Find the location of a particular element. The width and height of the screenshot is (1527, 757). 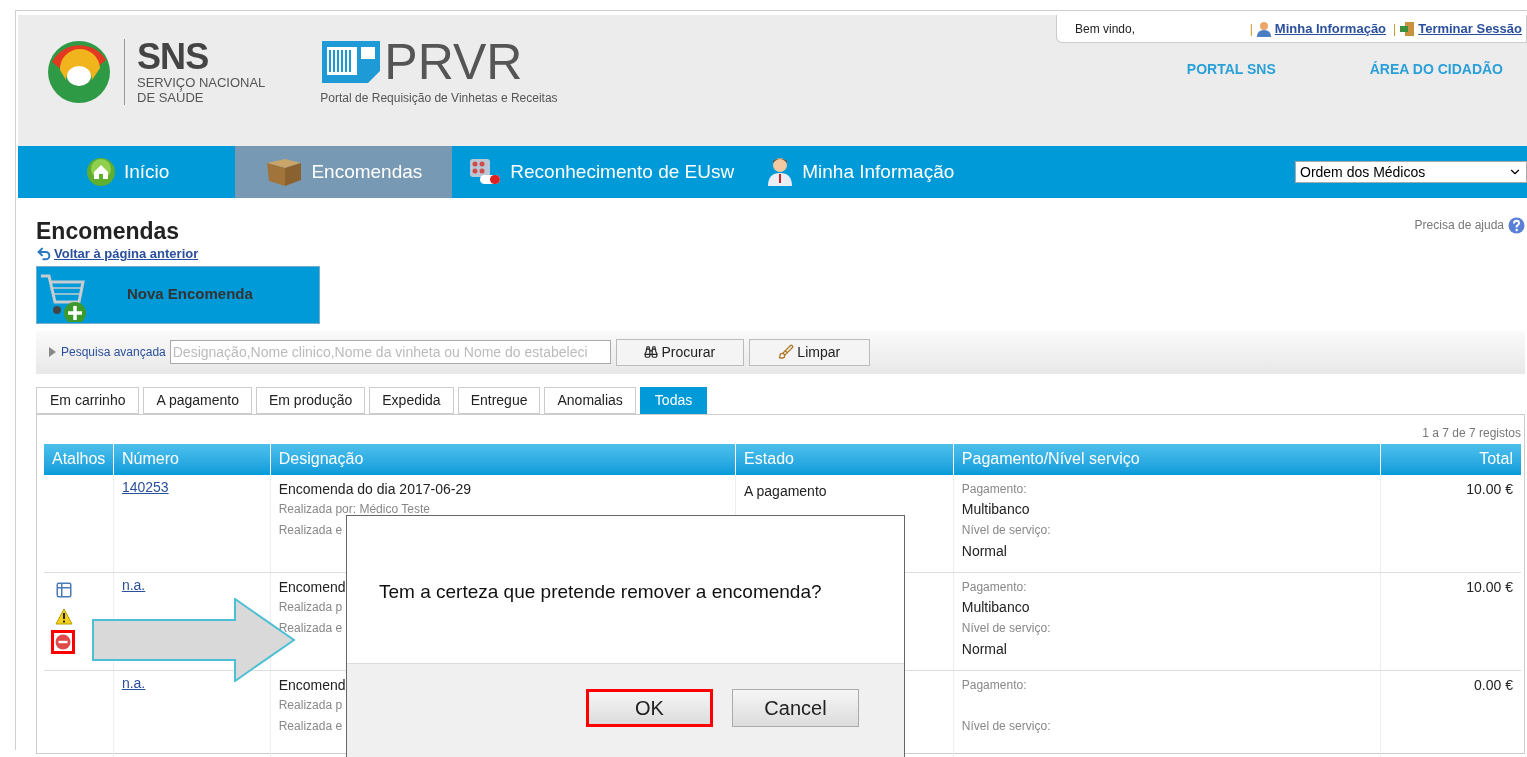

back-icon is located at coordinates (44, 253).